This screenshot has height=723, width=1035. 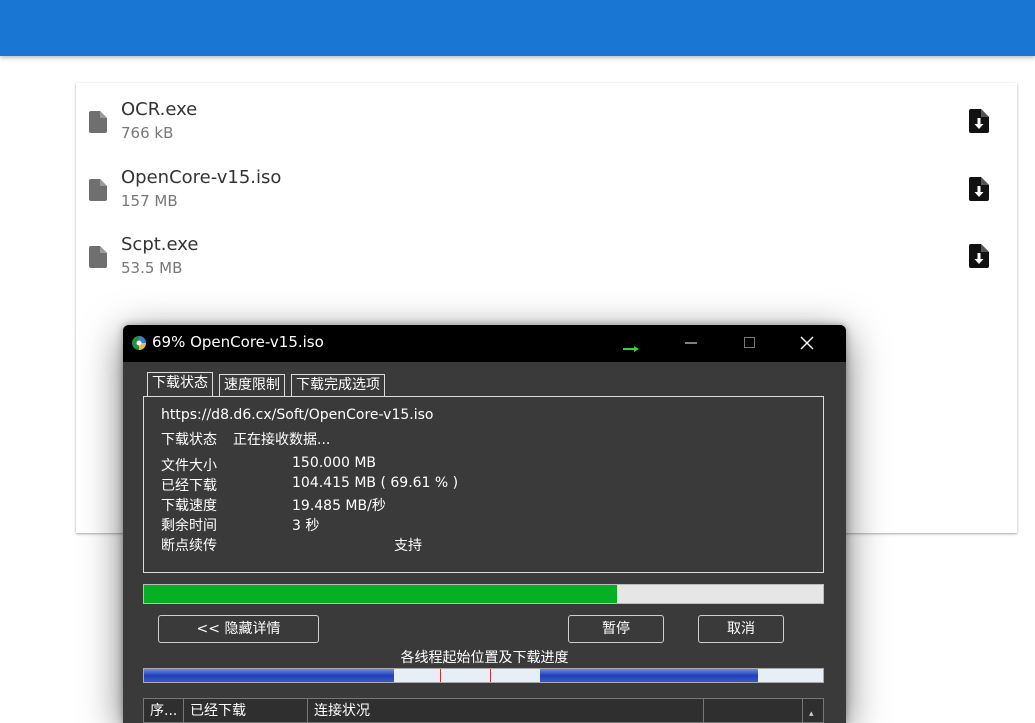 What do you see at coordinates (484, 343) in the screenshot?
I see `dialog-title-bar: 69% OpenCore-v15.iso` at bounding box center [484, 343].